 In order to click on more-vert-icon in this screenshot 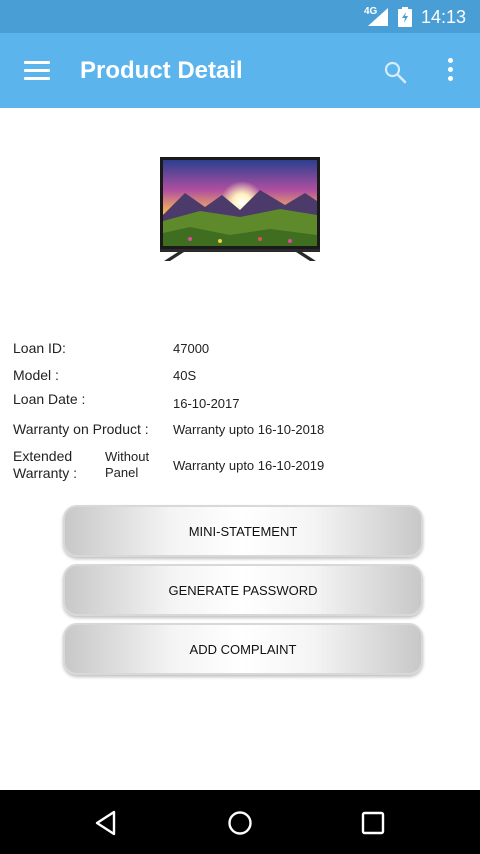, I will do `click(450, 71)`.